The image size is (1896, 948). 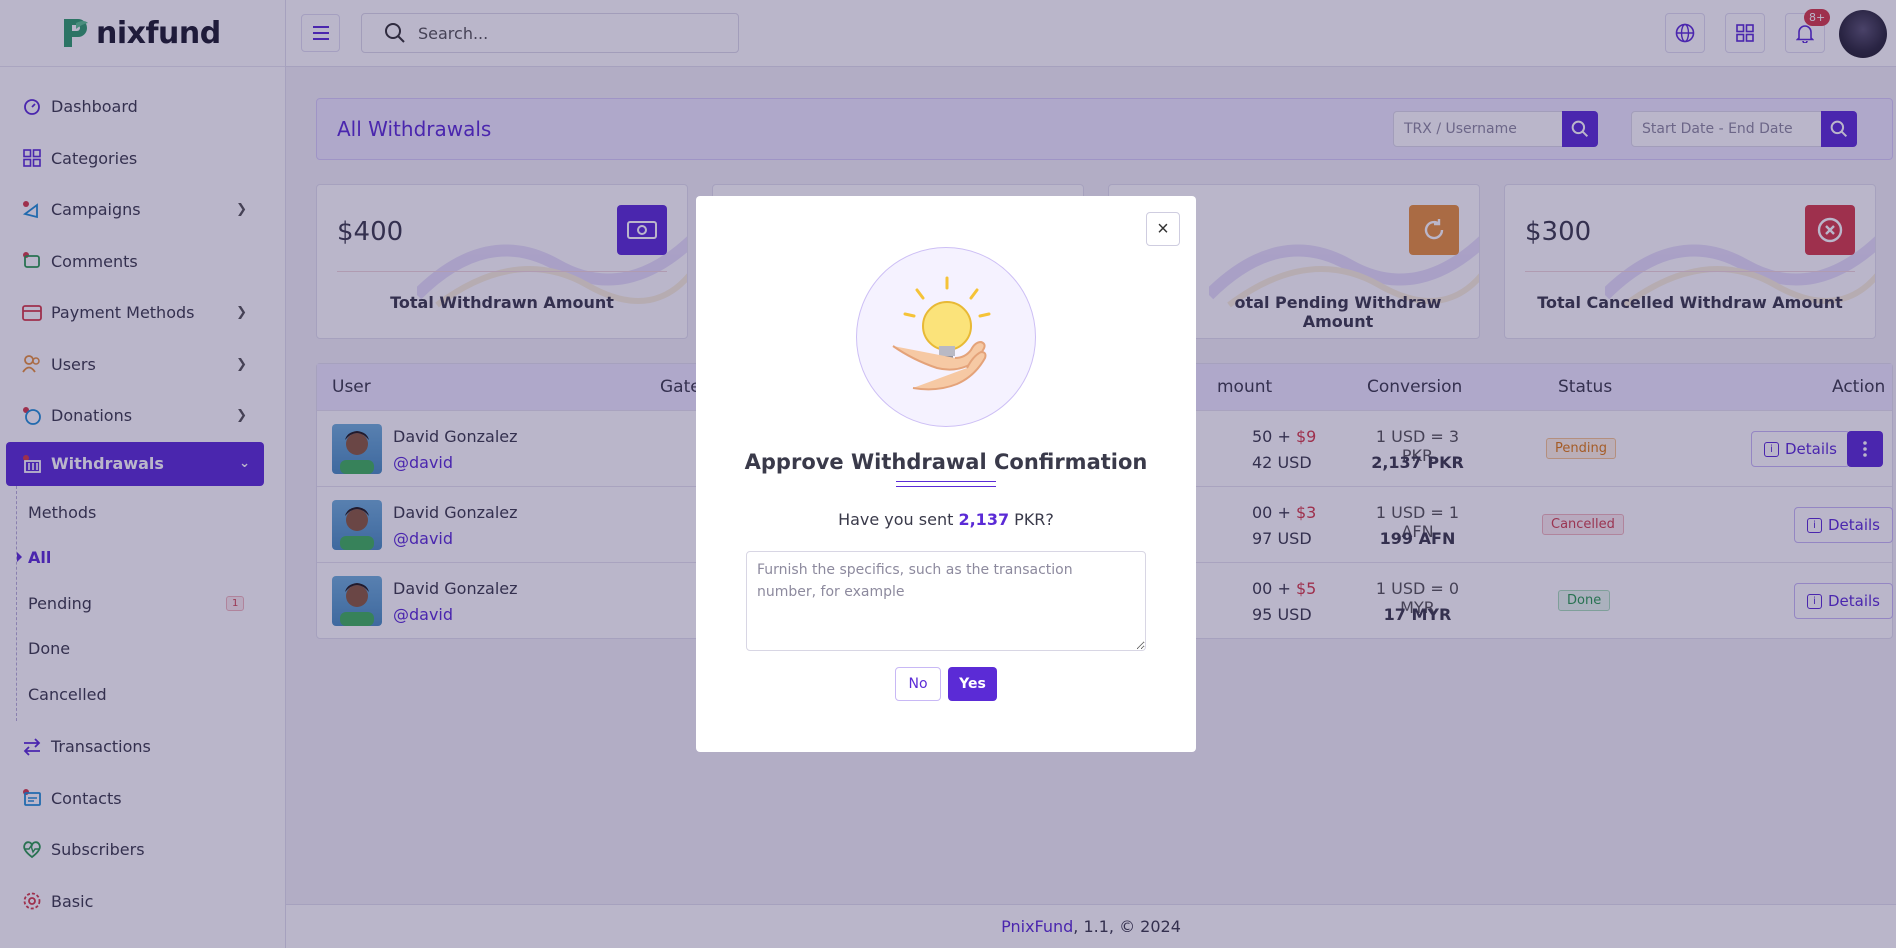 I want to click on lightbulb-illustration, so click(x=946, y=337).